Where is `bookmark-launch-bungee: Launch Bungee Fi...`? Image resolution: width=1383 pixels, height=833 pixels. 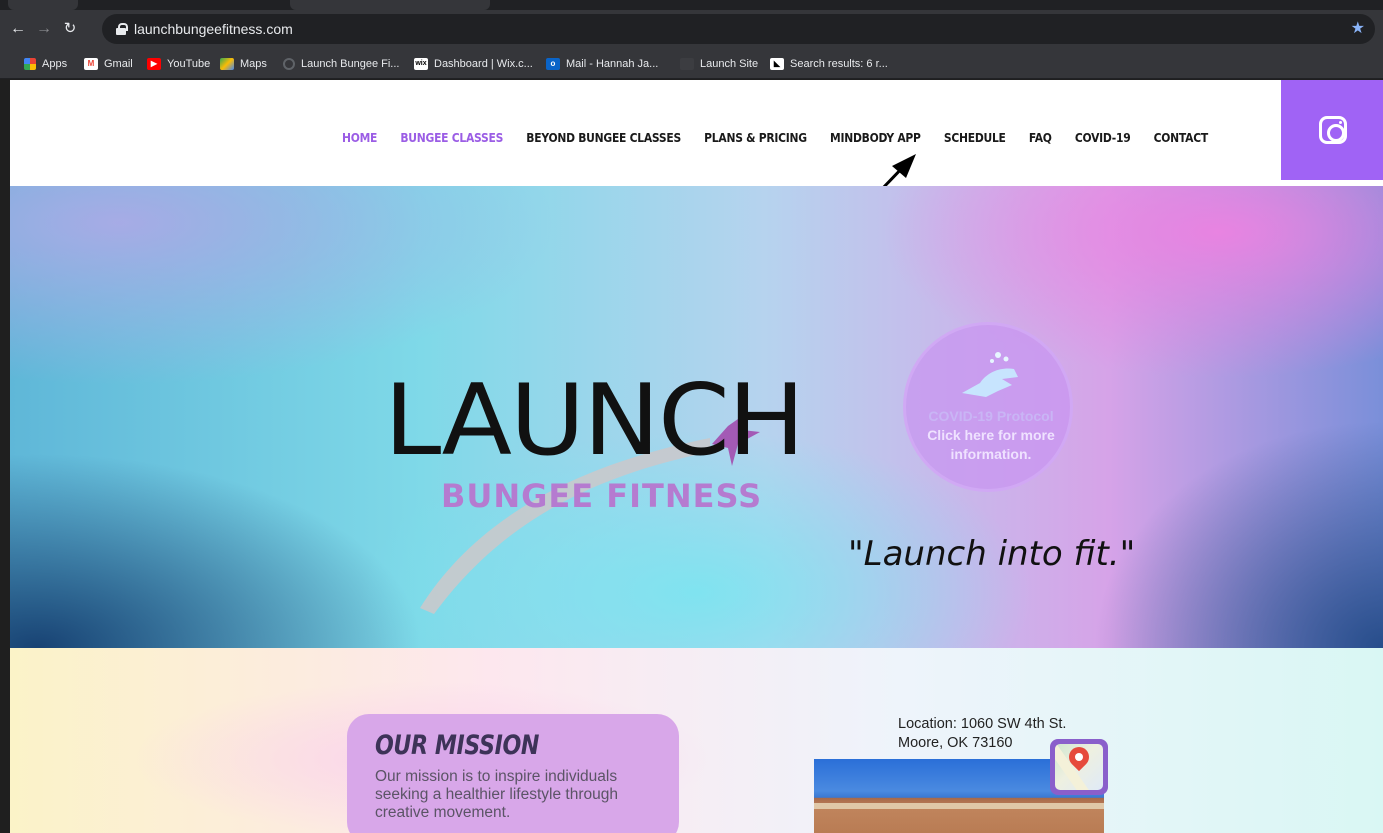
bookmark-launch-bungee: Launch Bungee Fi... is located at coordinates (341, 63).